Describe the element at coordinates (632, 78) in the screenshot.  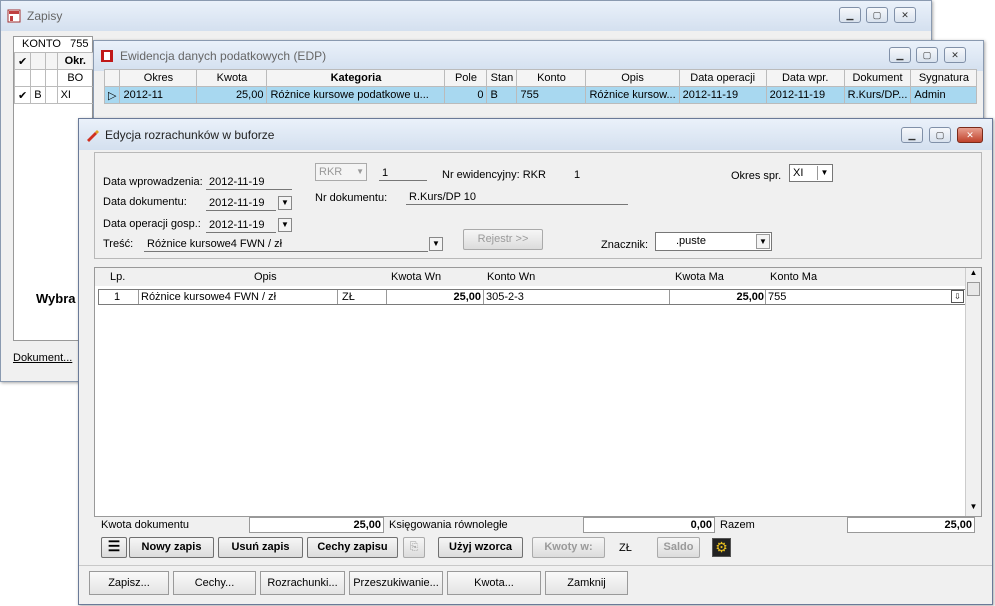
I see `col-opis: Opis` at that location.